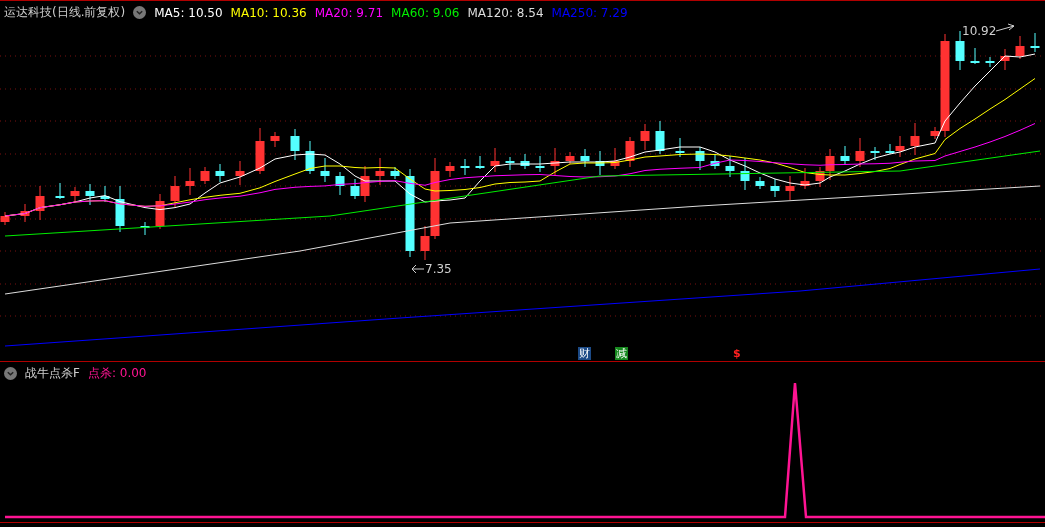  Describe the element at coordinates (505, 12) in the screenshot. I see `ma-value: MA120: 8.54` at that location.